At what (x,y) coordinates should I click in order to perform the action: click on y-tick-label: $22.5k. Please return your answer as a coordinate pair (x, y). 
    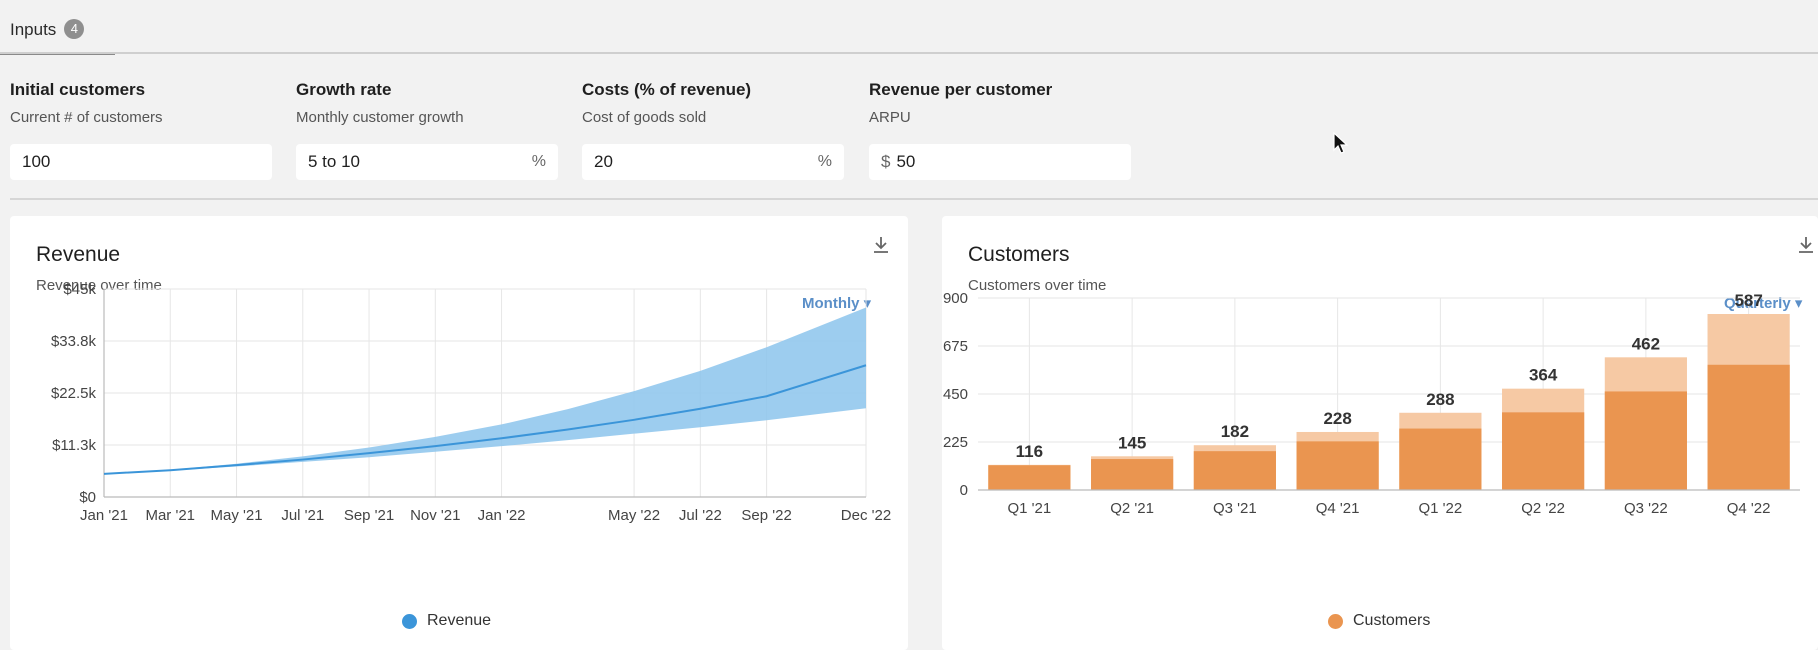
    Looking at the image, I should click on (74, 393).